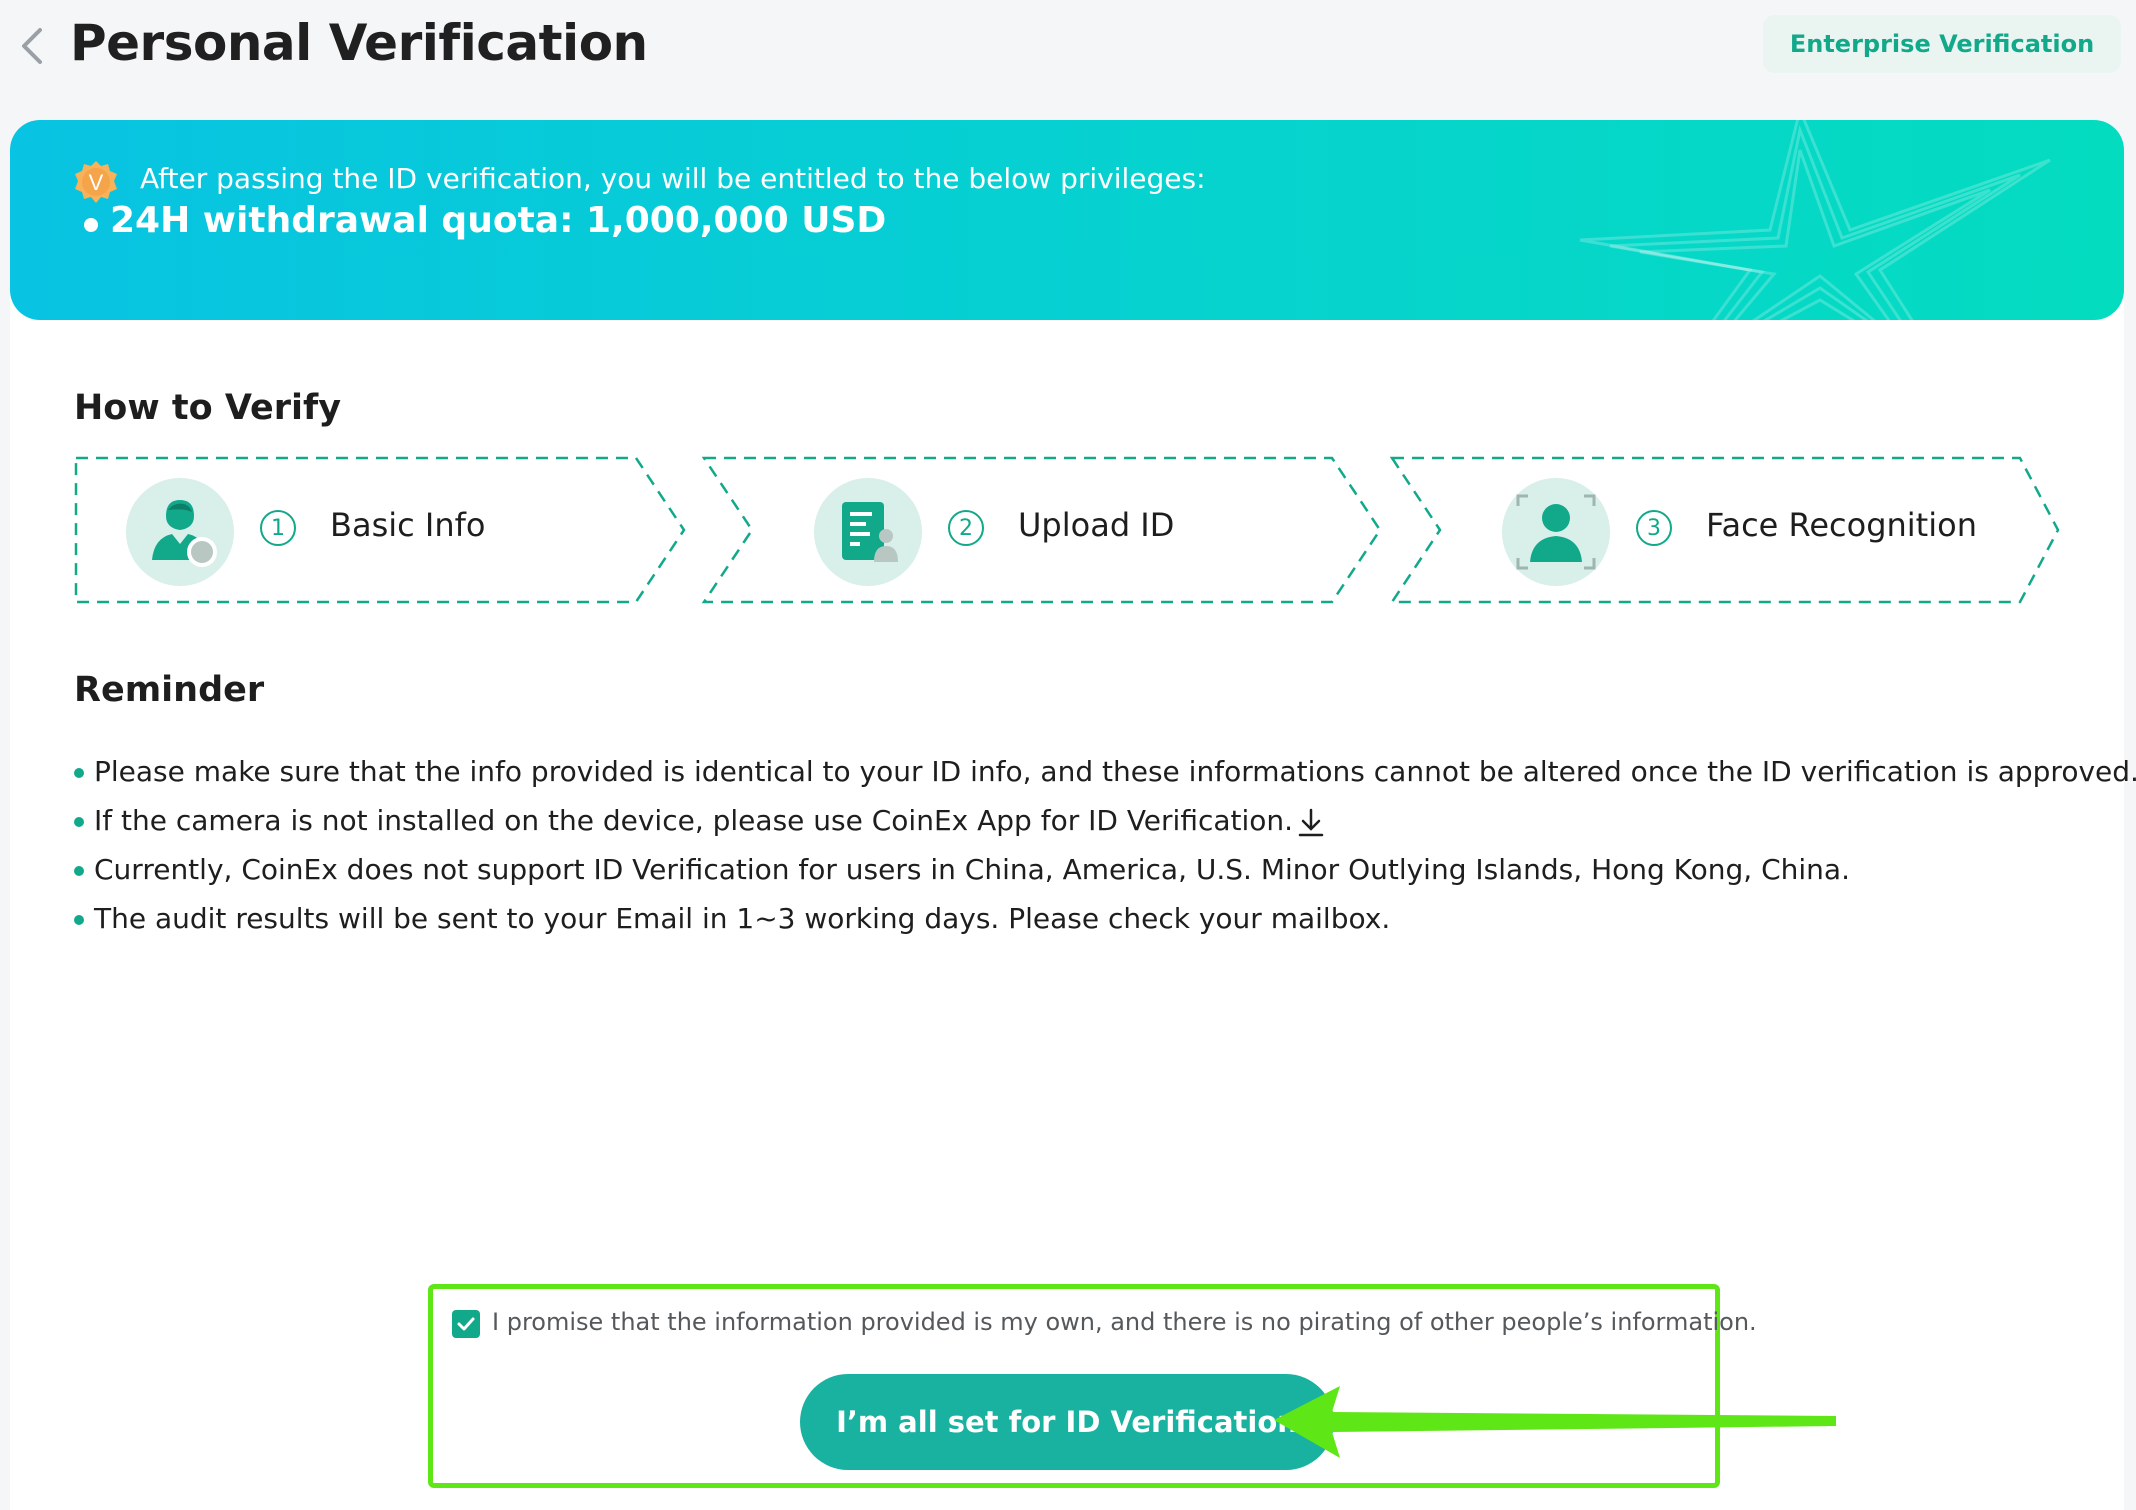 The height and width of the screenshot is (1510, 2136). Describe the element at coordinates (1815, 220) in the screenshot. I see `star-decoration-icon` at that location.